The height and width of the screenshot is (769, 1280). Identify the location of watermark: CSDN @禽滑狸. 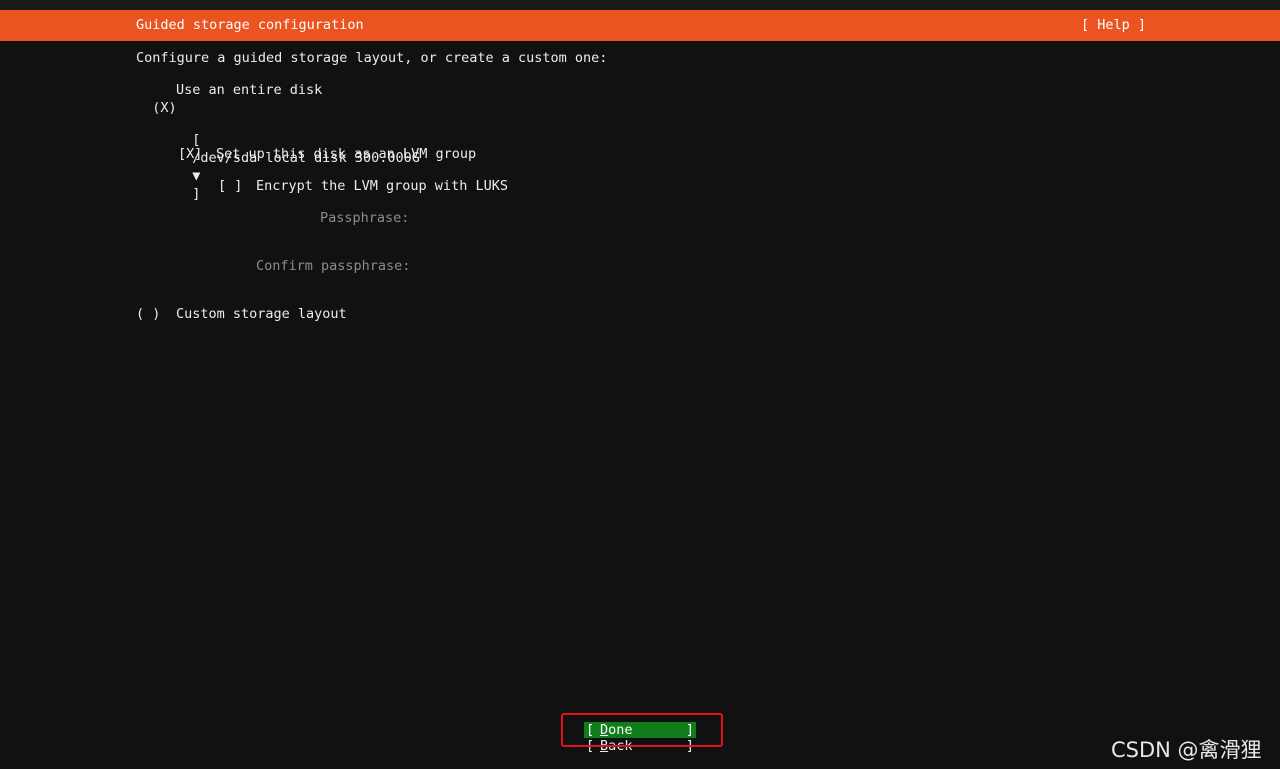
(1186, 750).